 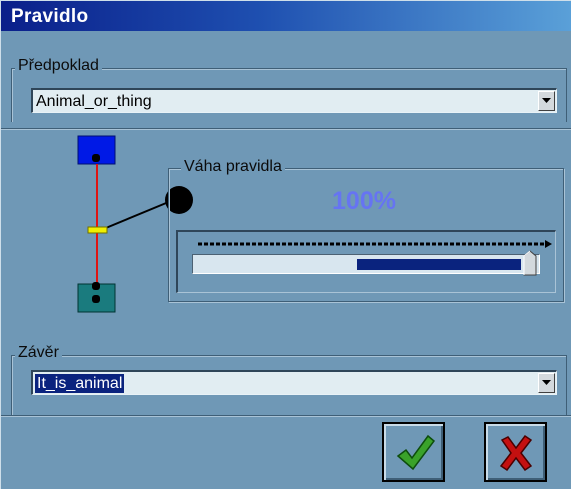 I want to click on red-x-icon, so click(x=516, y=453).